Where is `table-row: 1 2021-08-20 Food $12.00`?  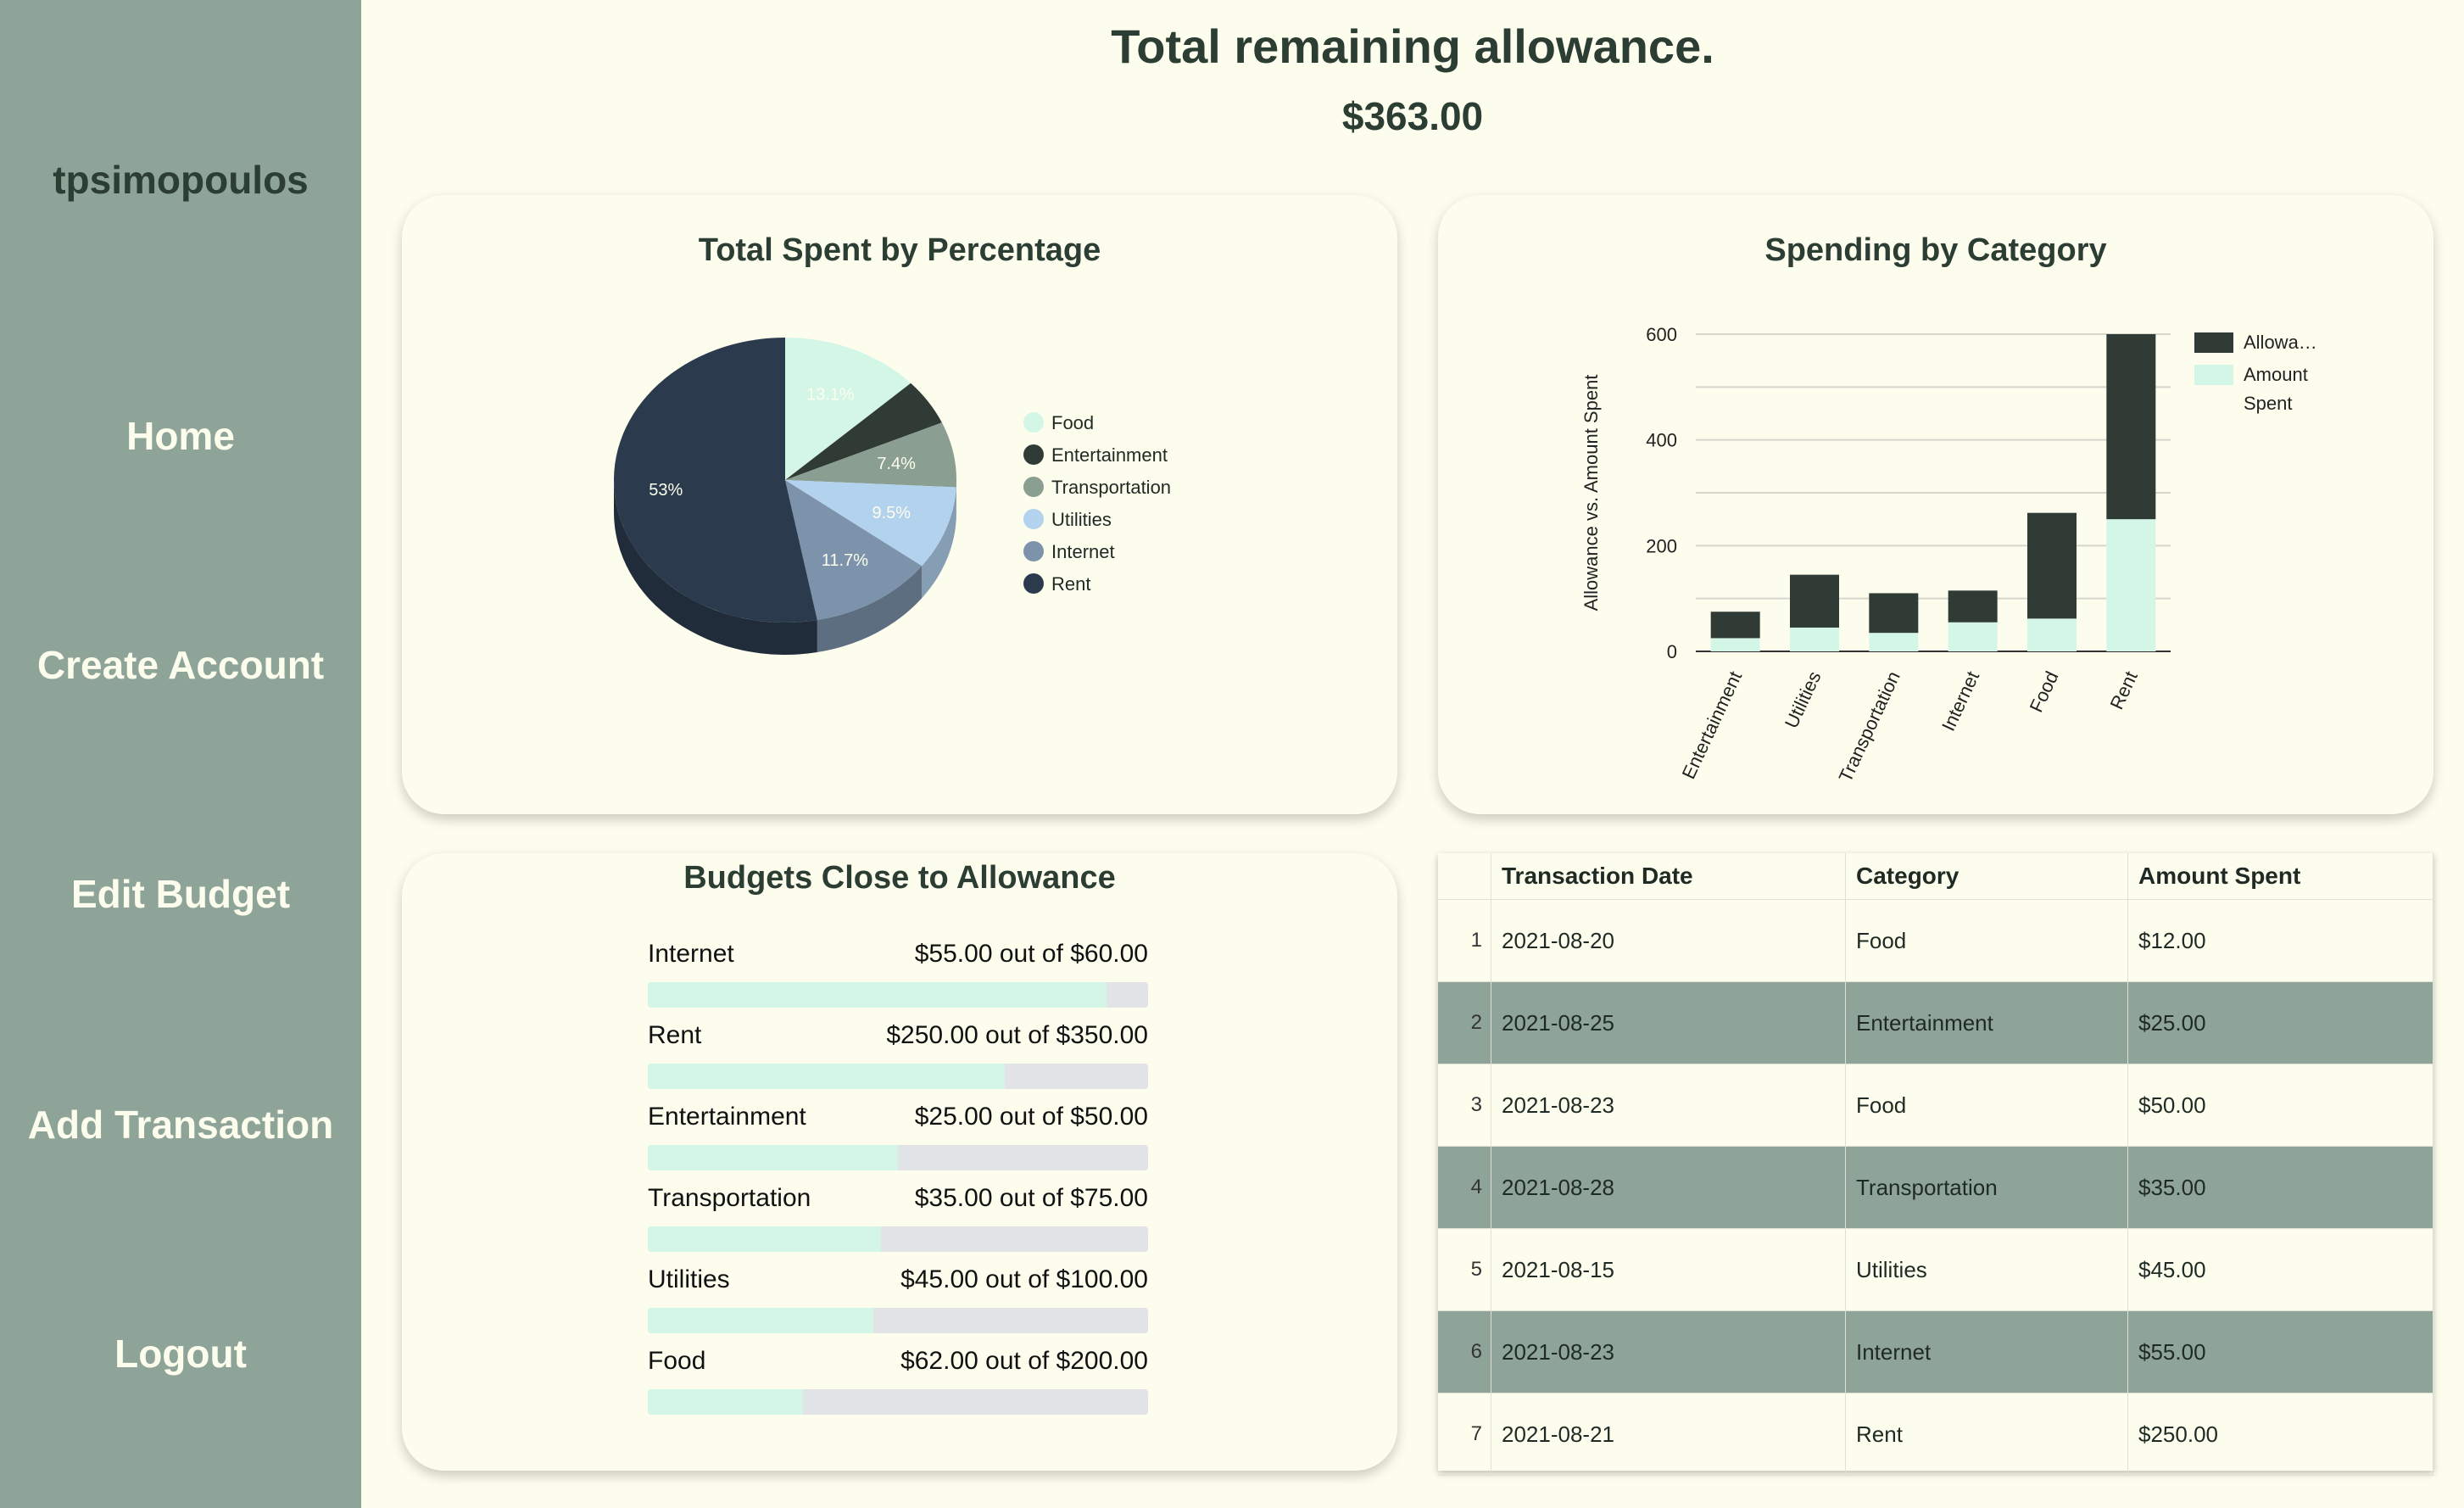
table-row: 1 2021-08-20 Food $12.00 is located at coordinates (1935, 941).